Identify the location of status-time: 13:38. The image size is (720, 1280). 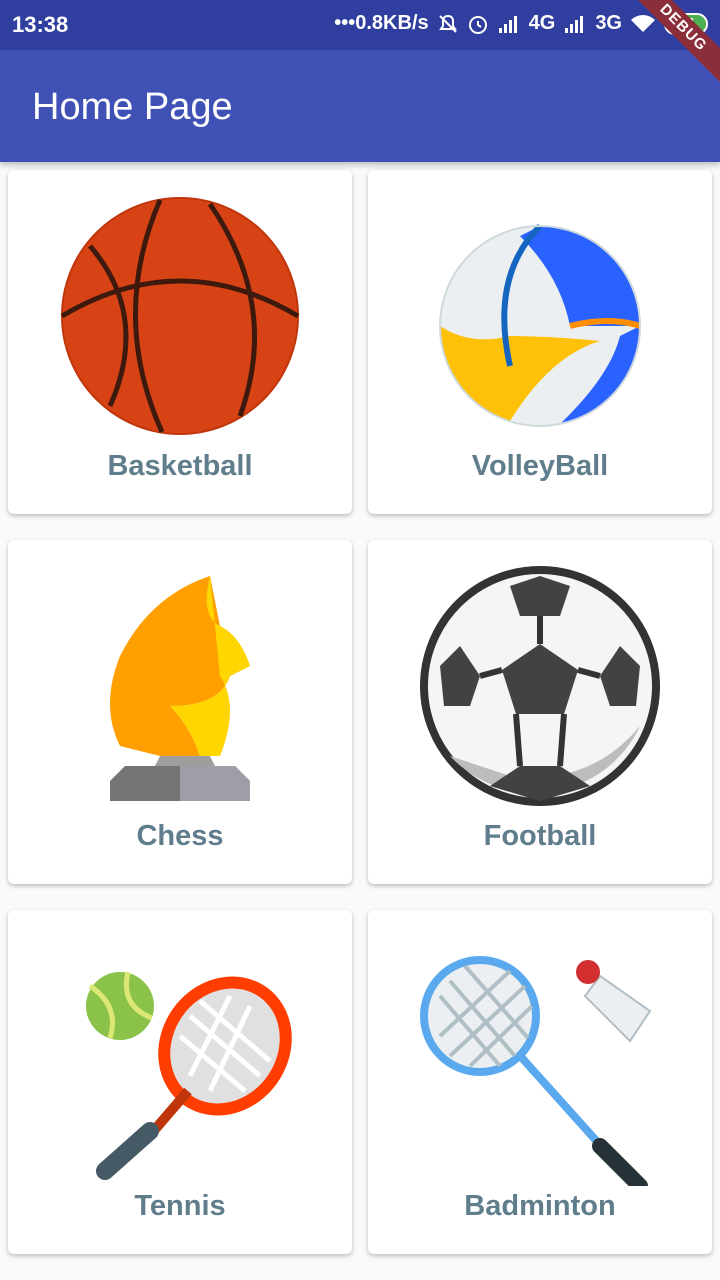
(40, 24).